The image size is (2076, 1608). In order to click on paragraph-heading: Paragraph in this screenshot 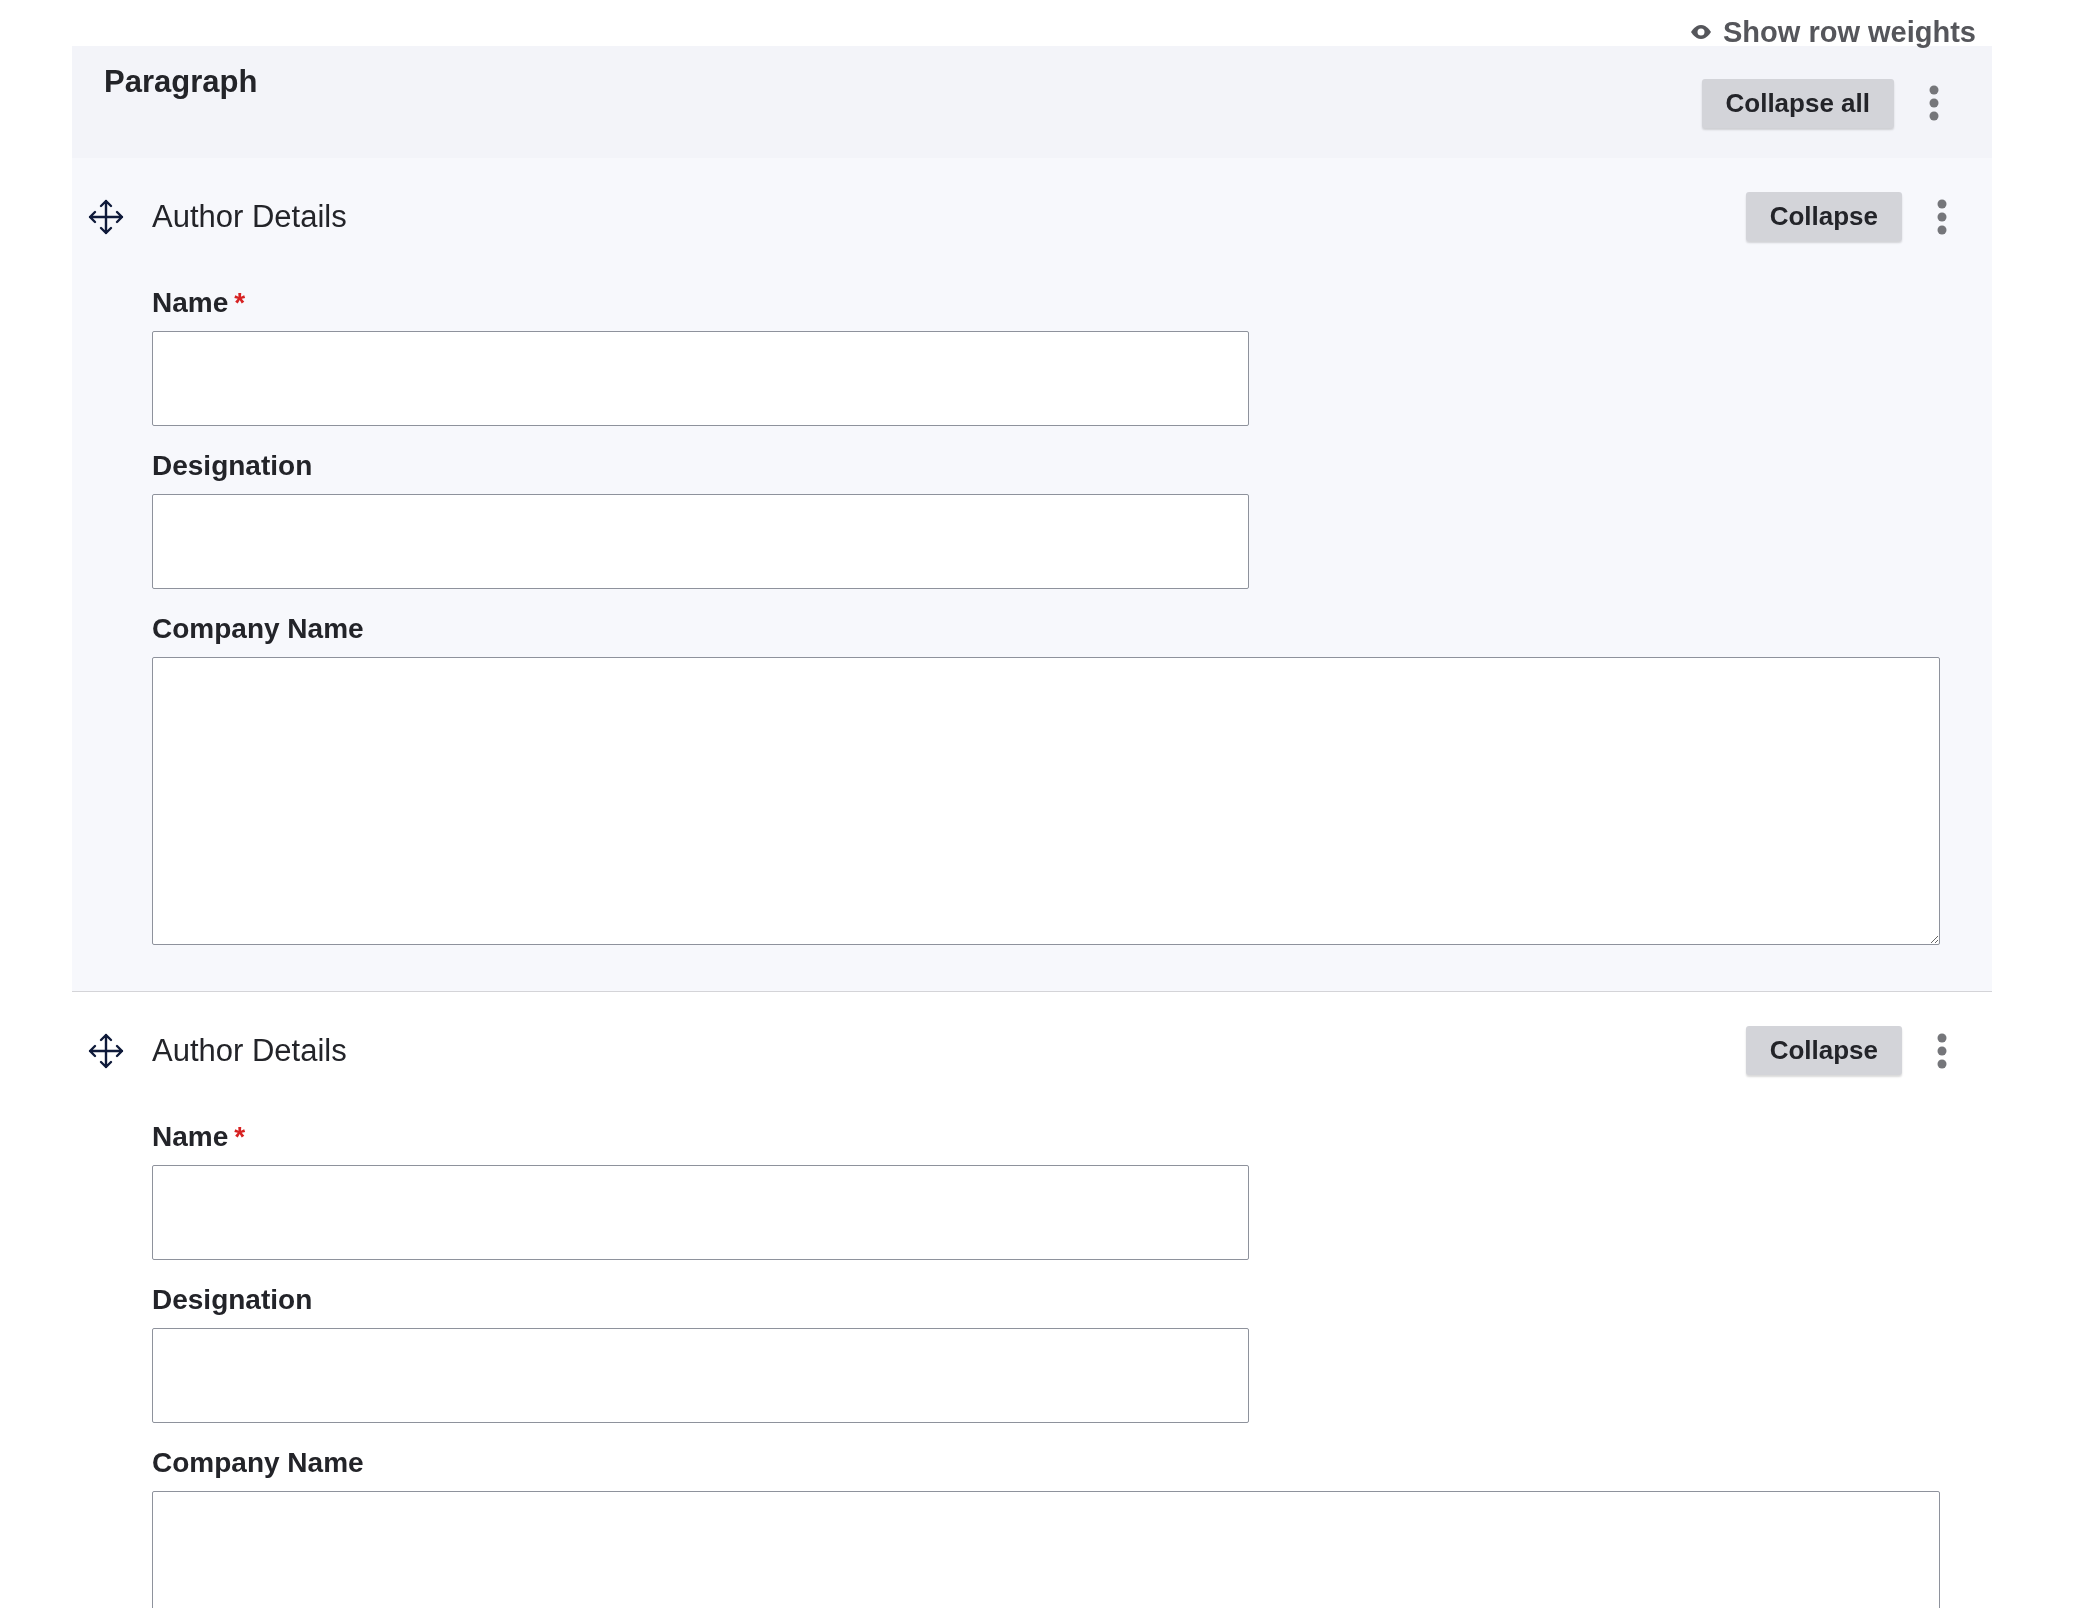, I will do `click(181, 82)`.